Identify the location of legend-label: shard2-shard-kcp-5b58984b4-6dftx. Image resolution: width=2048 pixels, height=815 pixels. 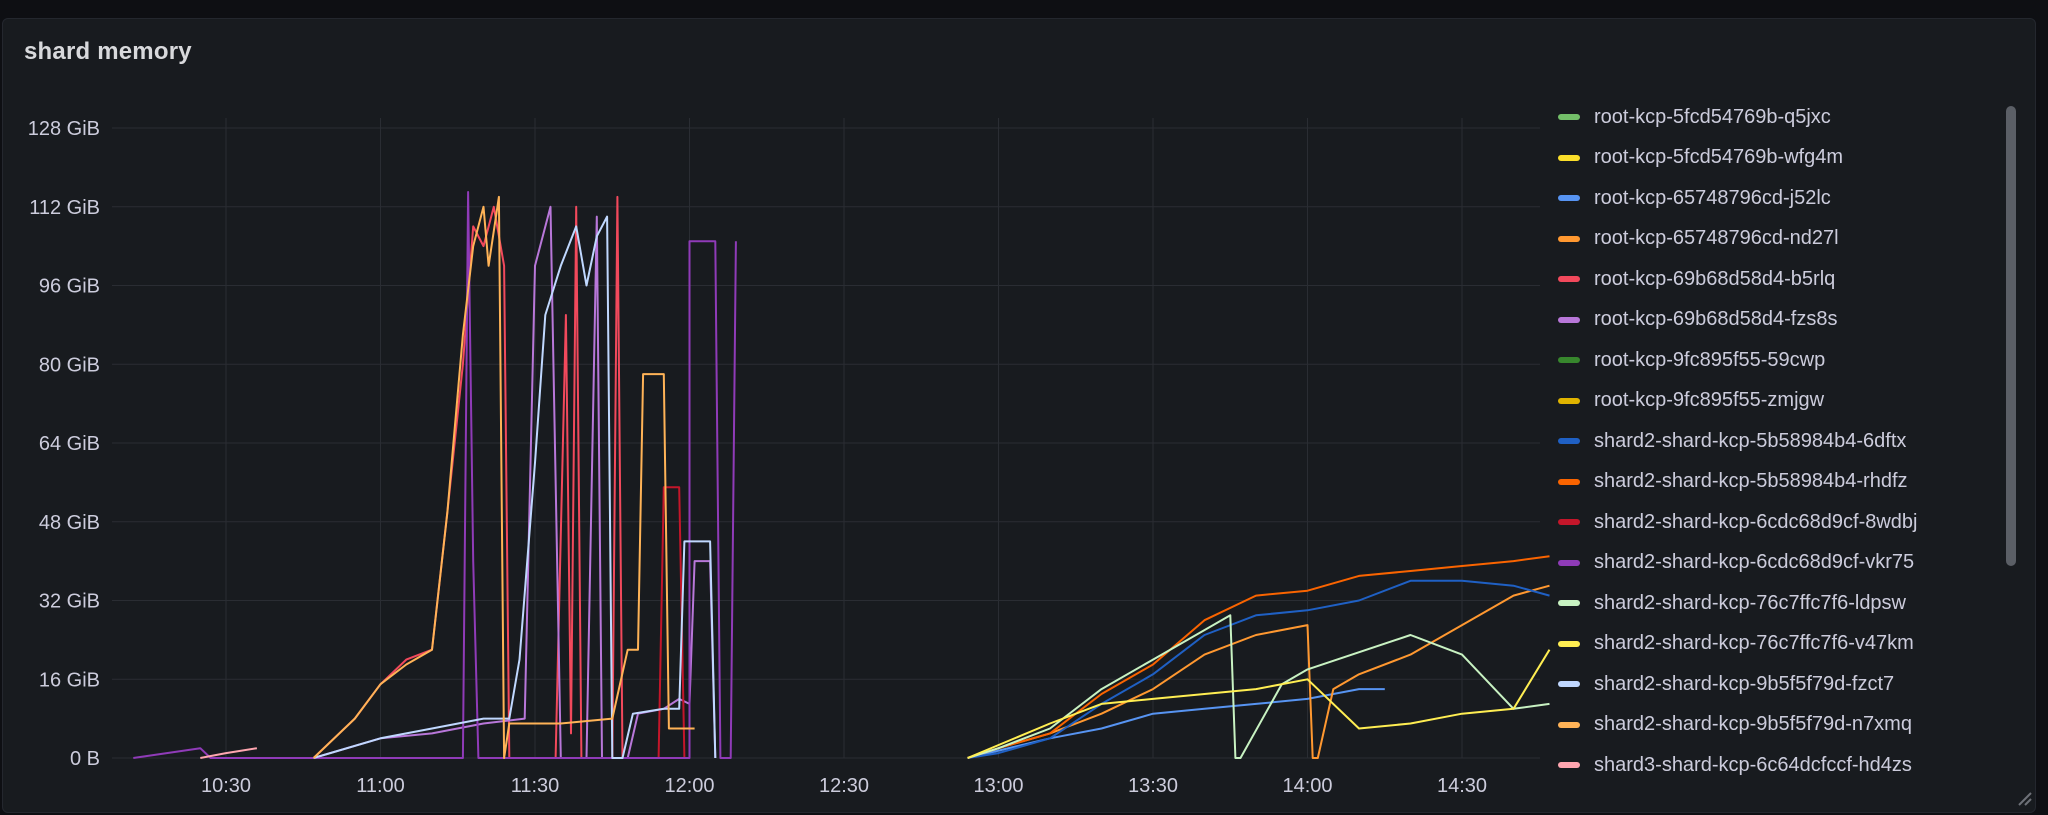
(1750, 440).